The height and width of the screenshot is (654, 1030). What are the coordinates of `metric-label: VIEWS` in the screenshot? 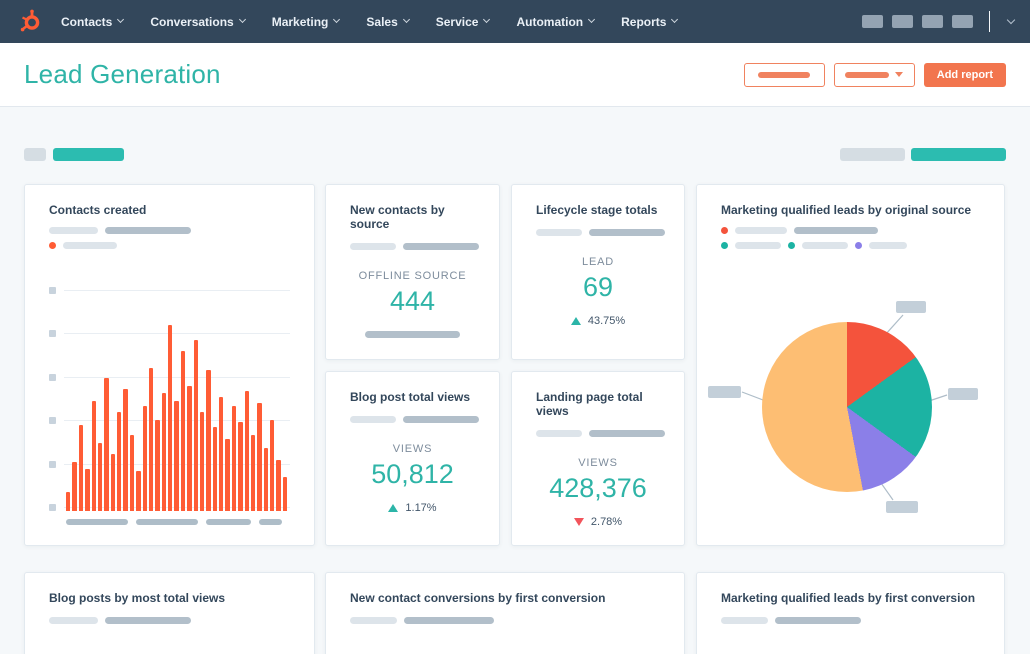 It's located at (412, 449).